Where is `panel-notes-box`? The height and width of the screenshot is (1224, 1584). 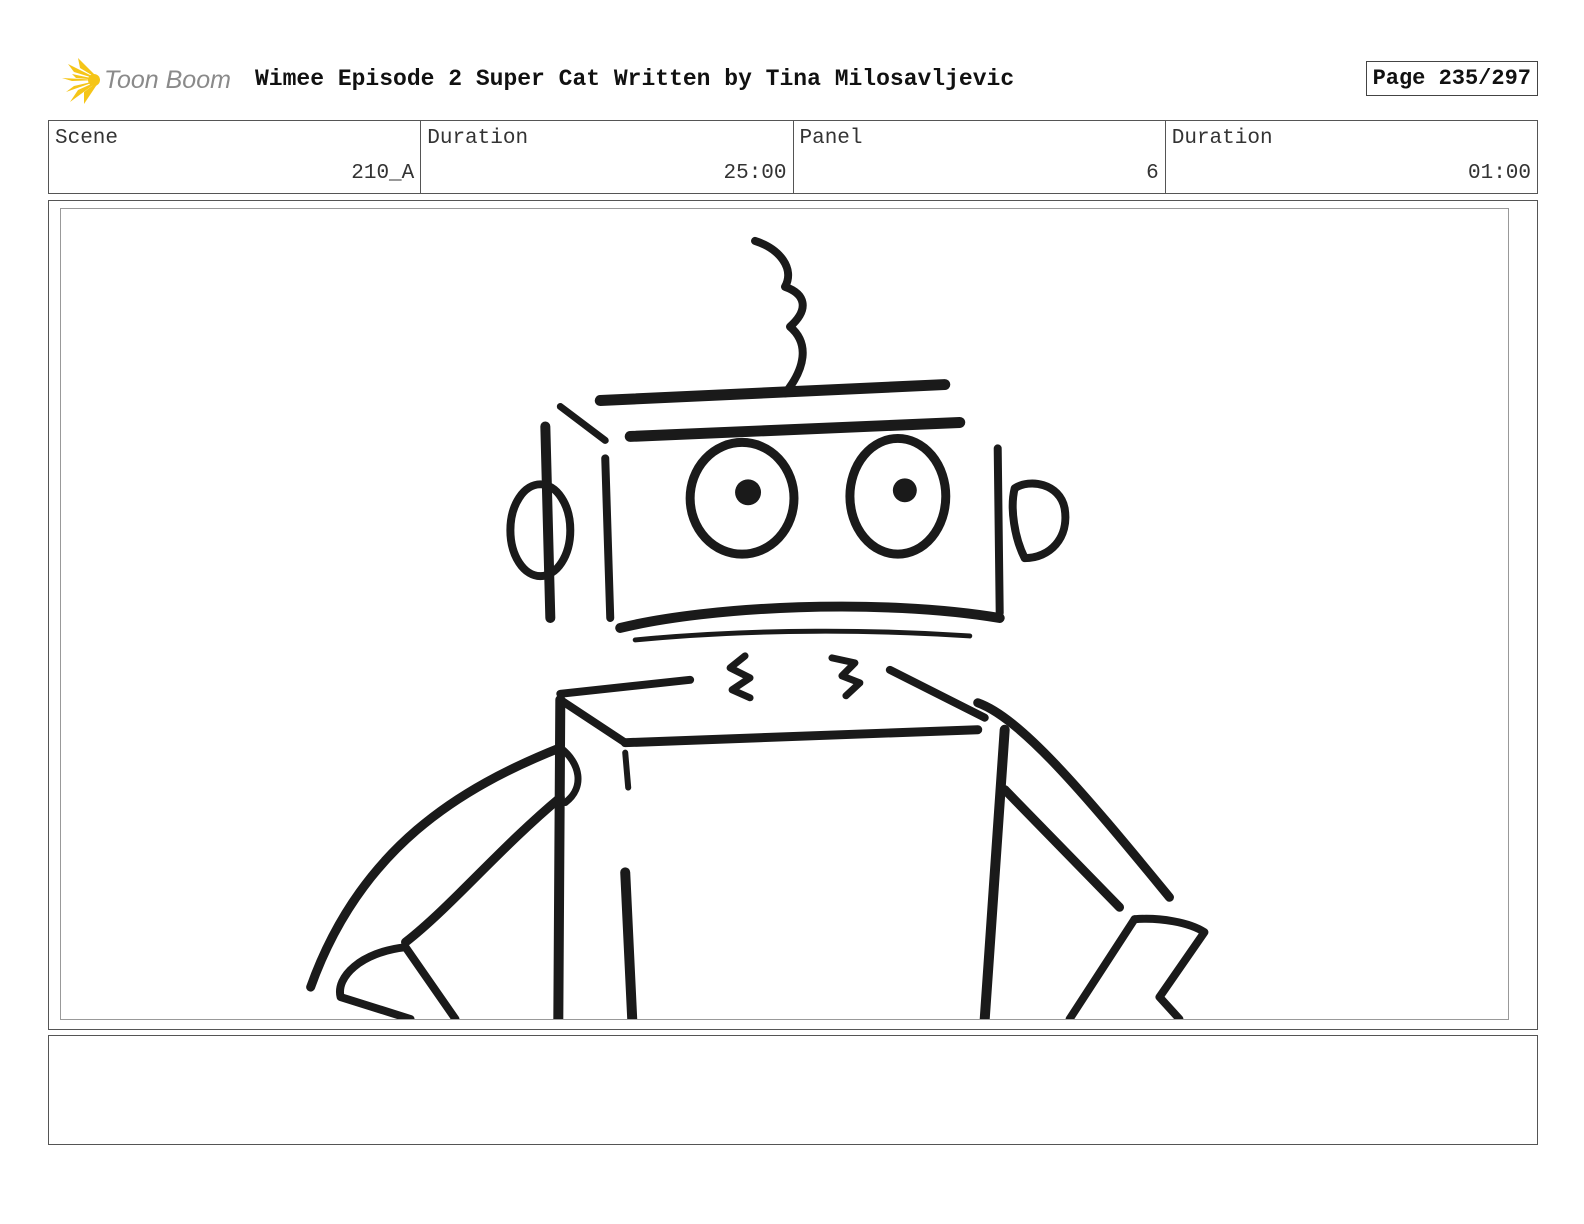 panel-notes-box is located at coordinates (793, 1090).